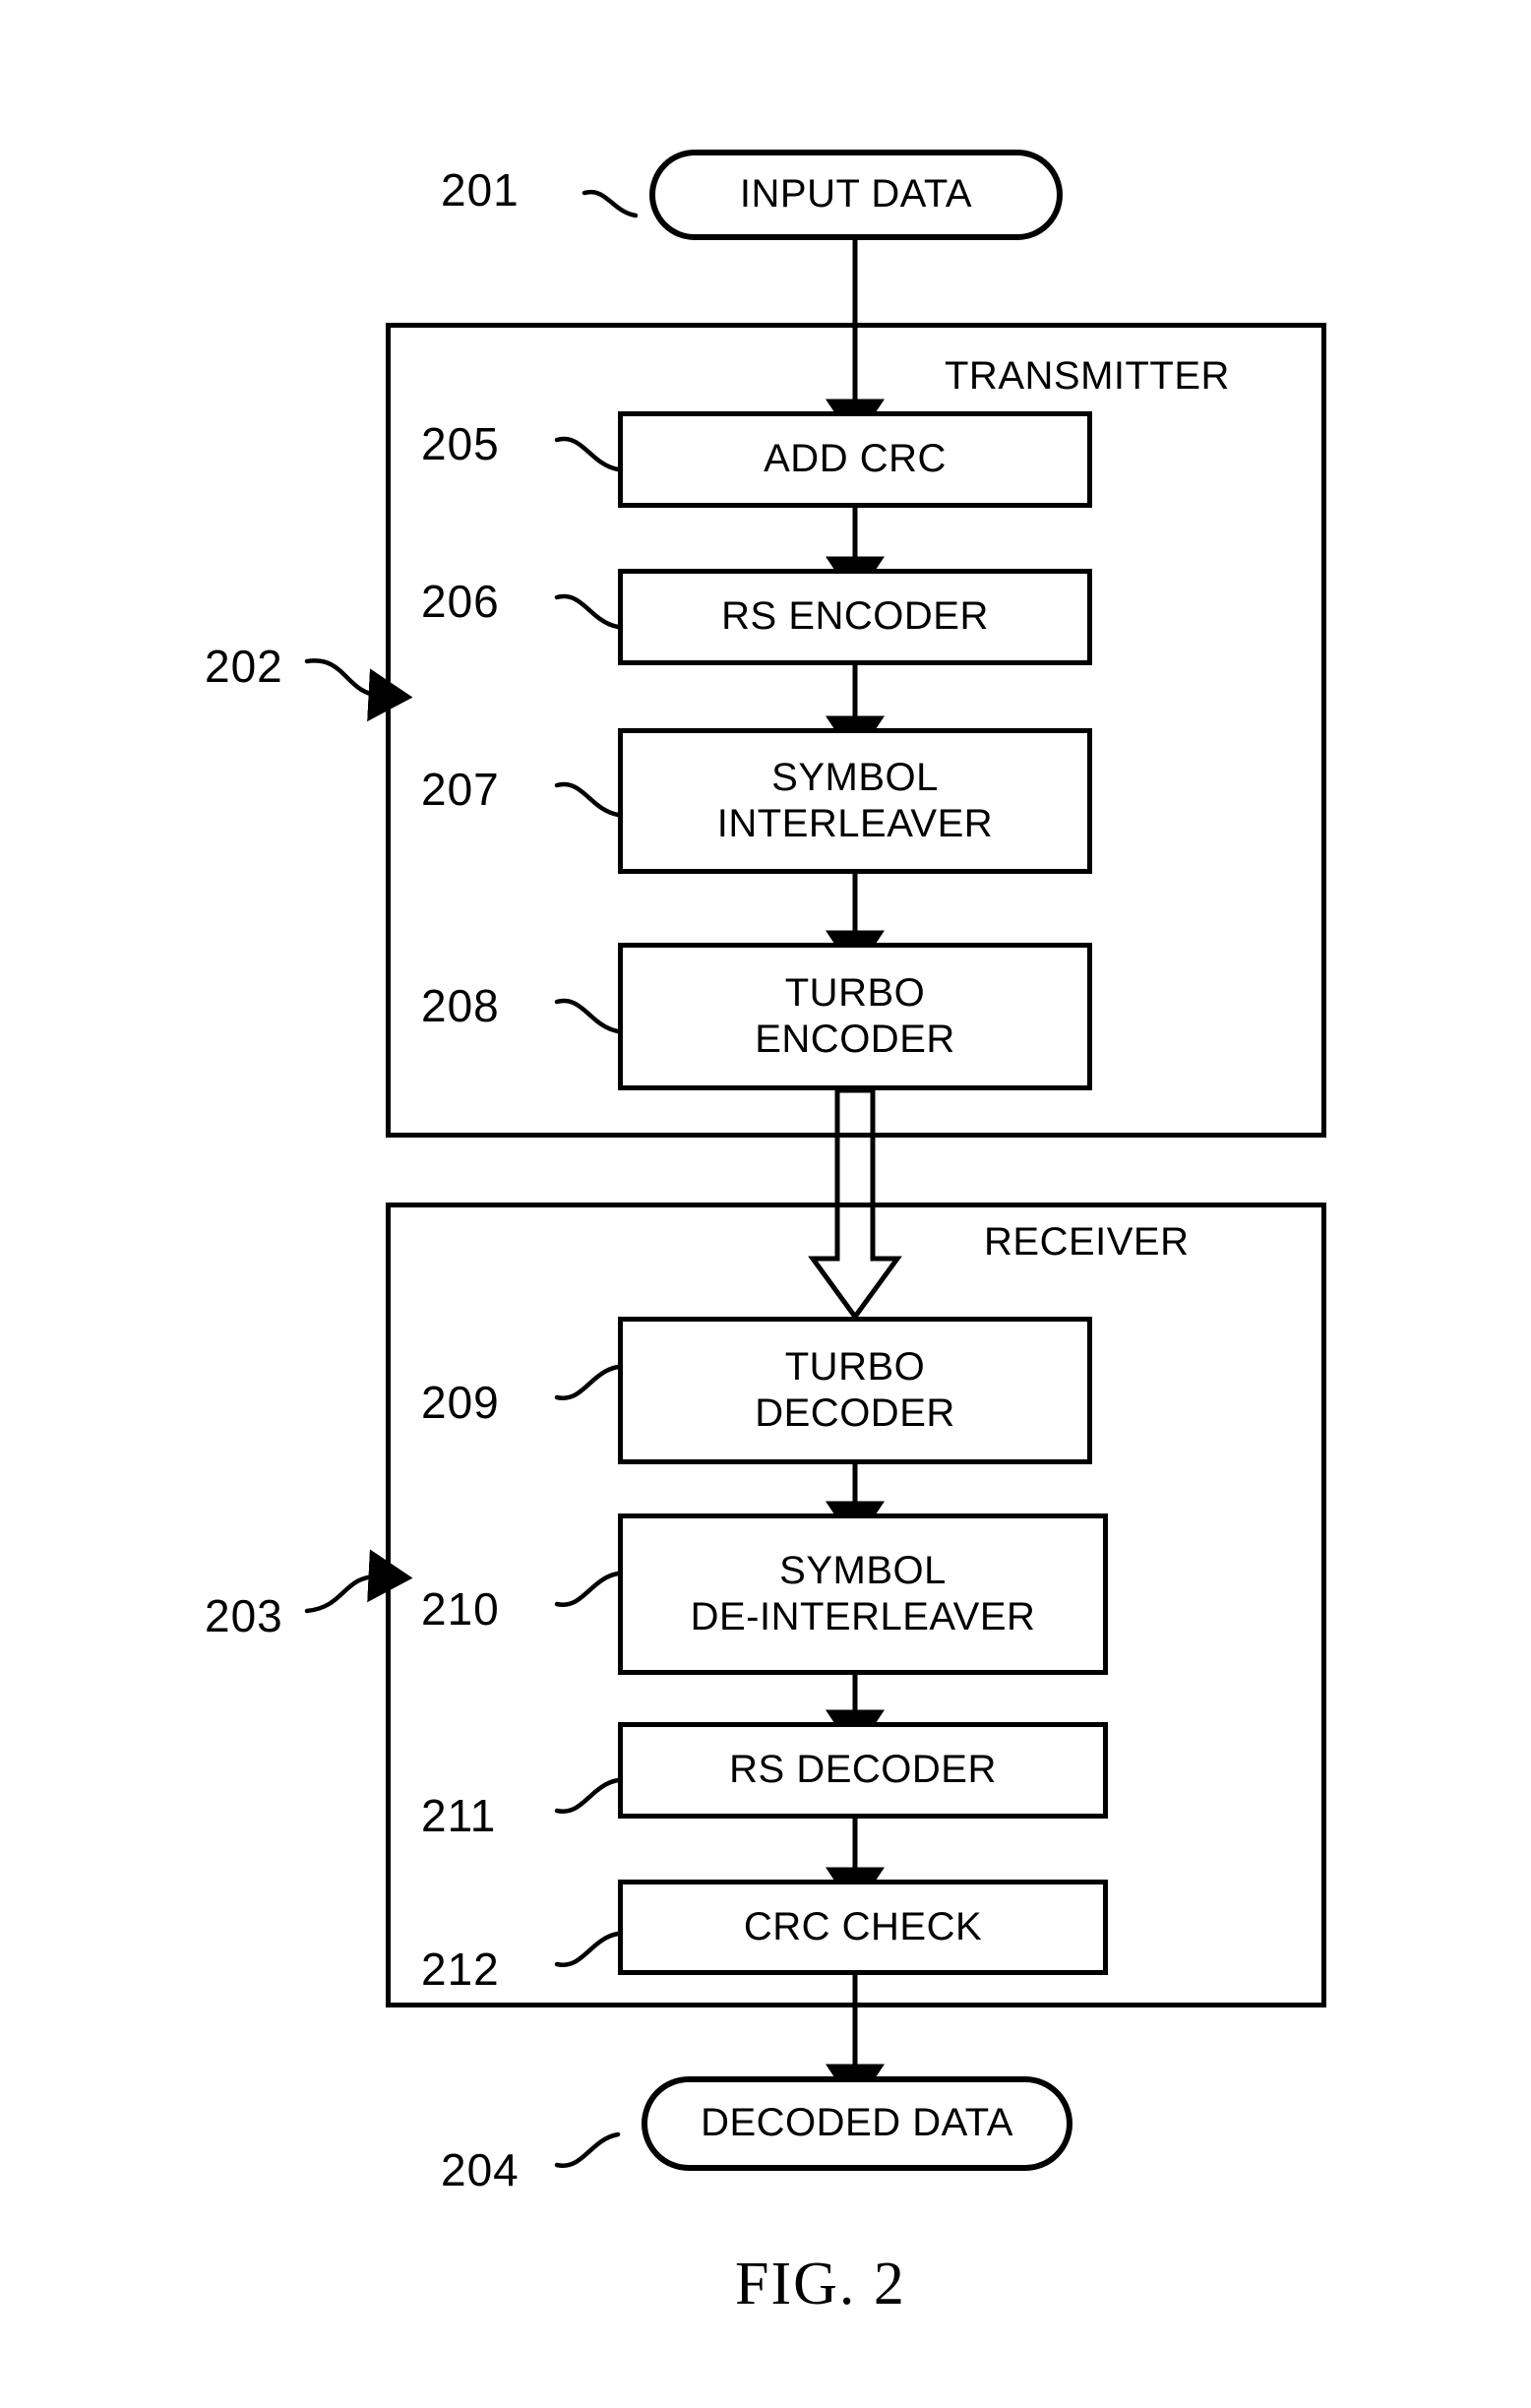 This screenshot has height=2408, width=1531. I want to click on block-add-crc: ADD CRC, so click(855, 459).